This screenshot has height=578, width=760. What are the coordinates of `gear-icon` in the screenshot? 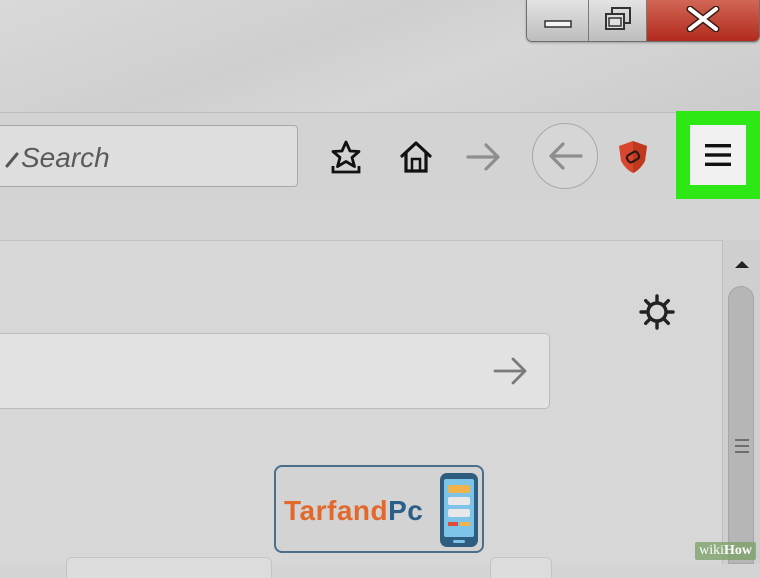 It's located at (657, 312).